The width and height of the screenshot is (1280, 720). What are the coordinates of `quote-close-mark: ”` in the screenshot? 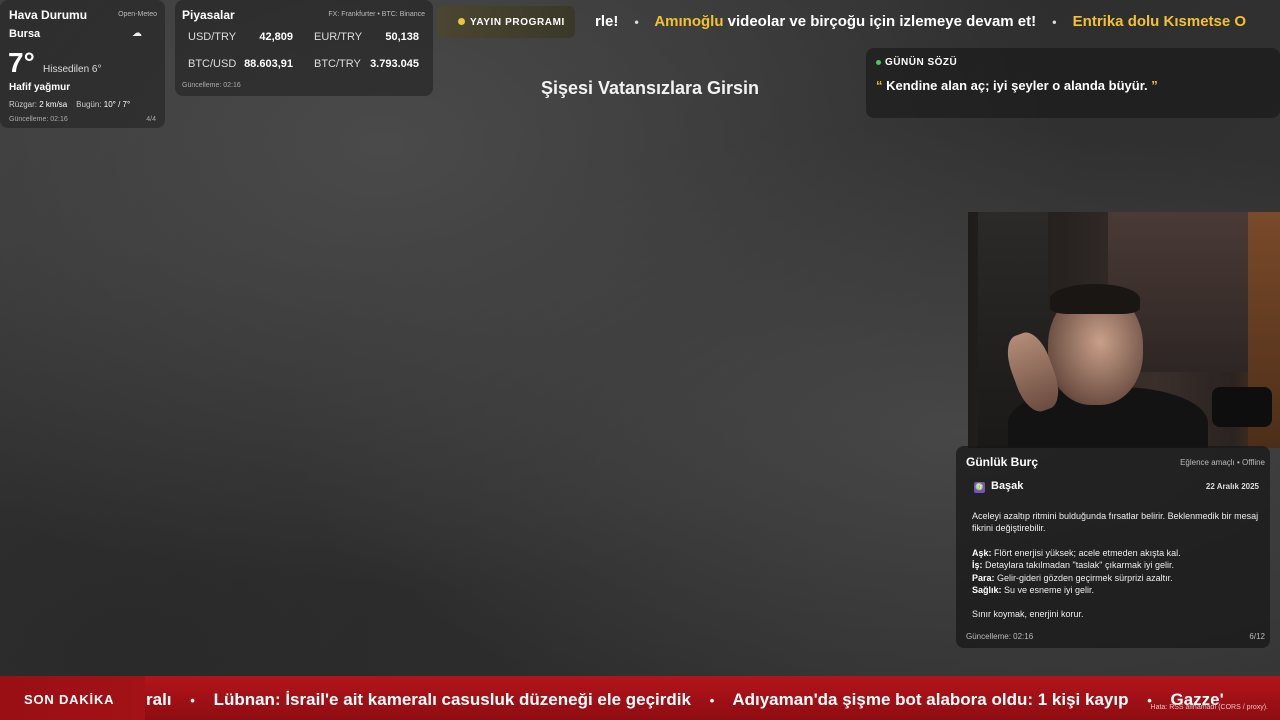 It's located at (1154, 85).